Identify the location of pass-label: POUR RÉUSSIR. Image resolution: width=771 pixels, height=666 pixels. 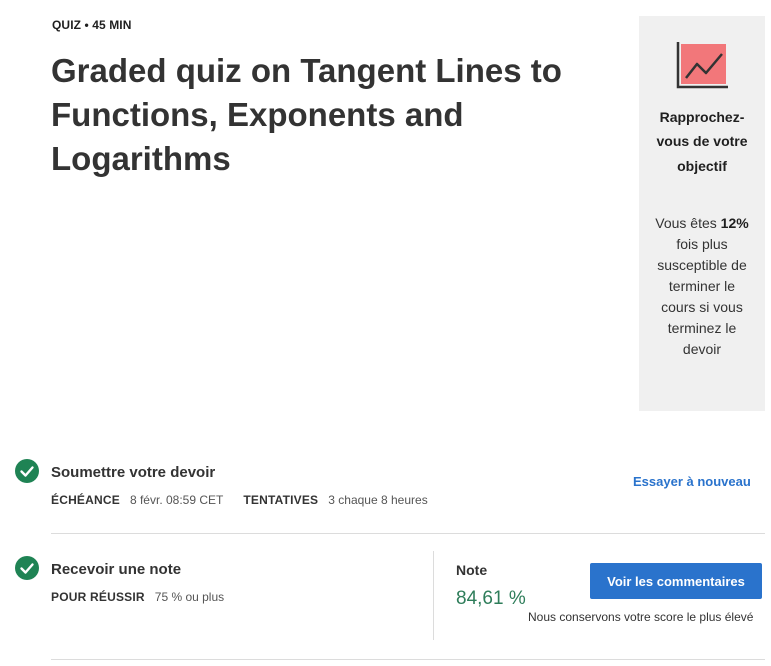
(98, 597).